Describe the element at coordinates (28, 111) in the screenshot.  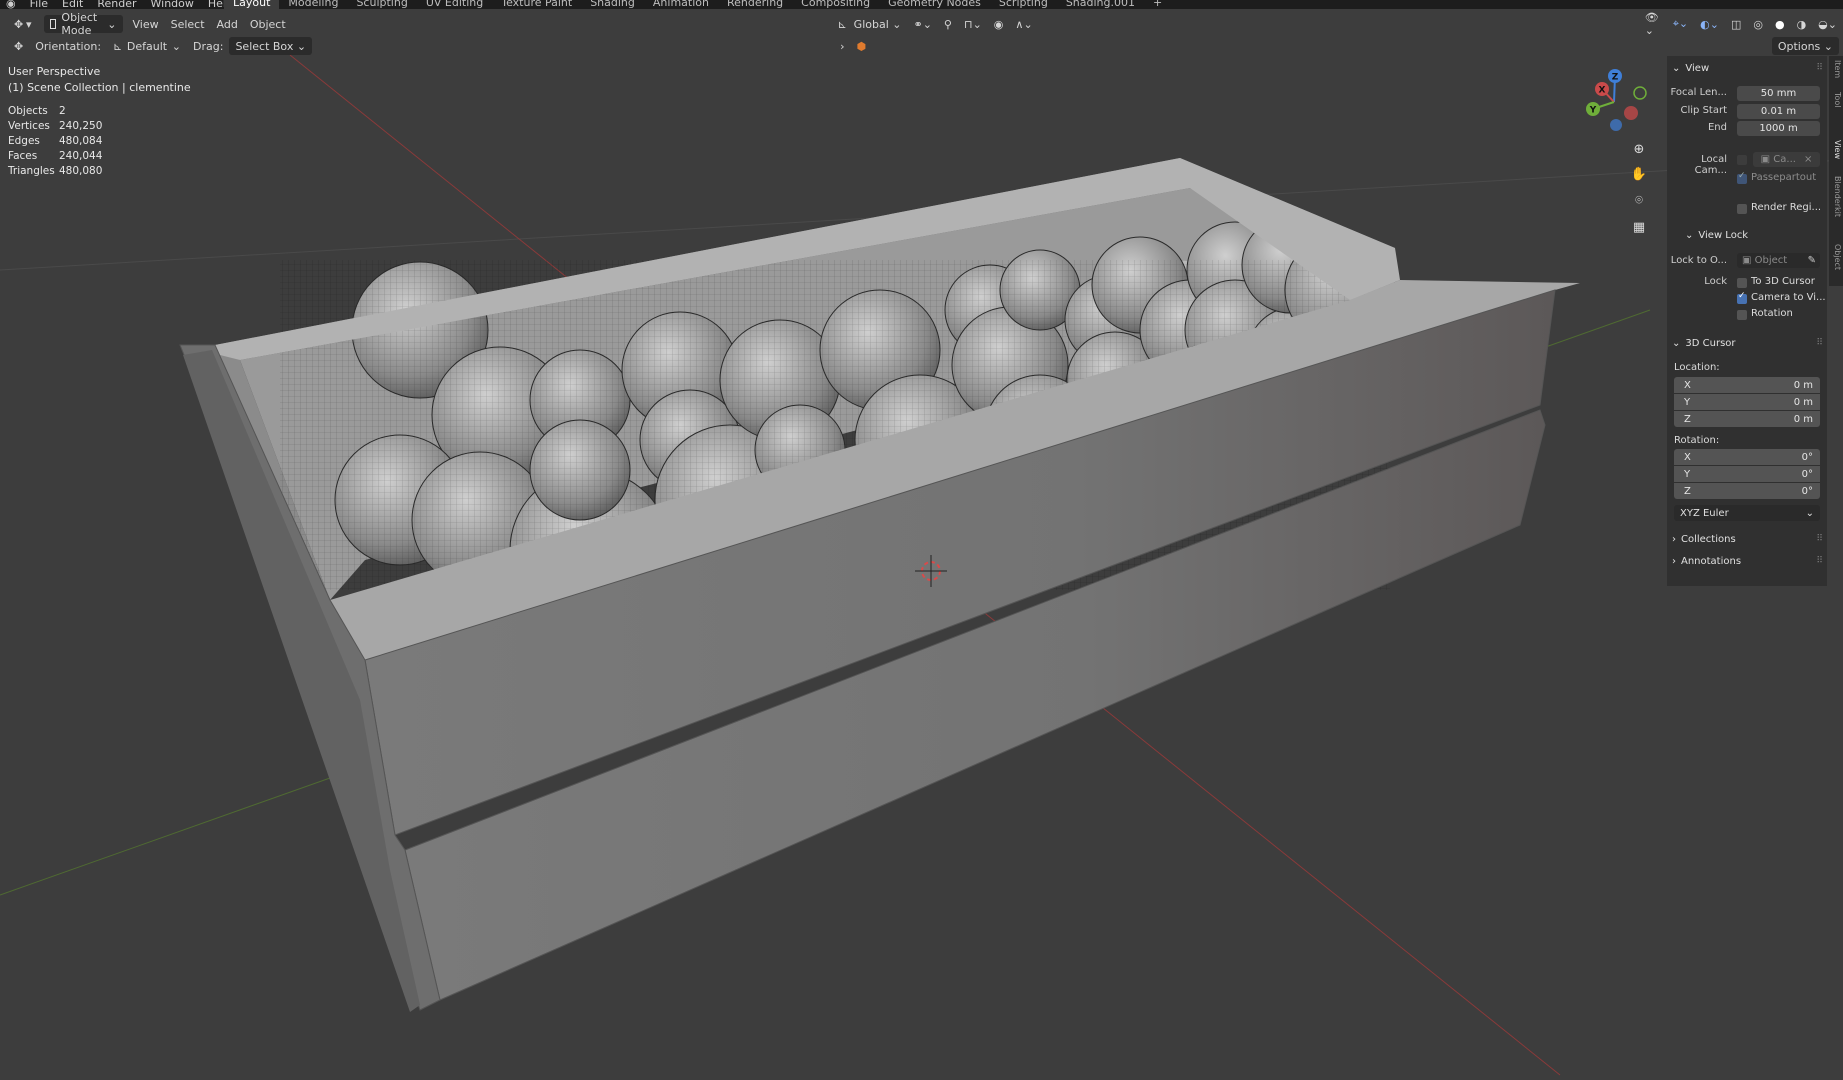
I see `stat-label: Objects` at that location.